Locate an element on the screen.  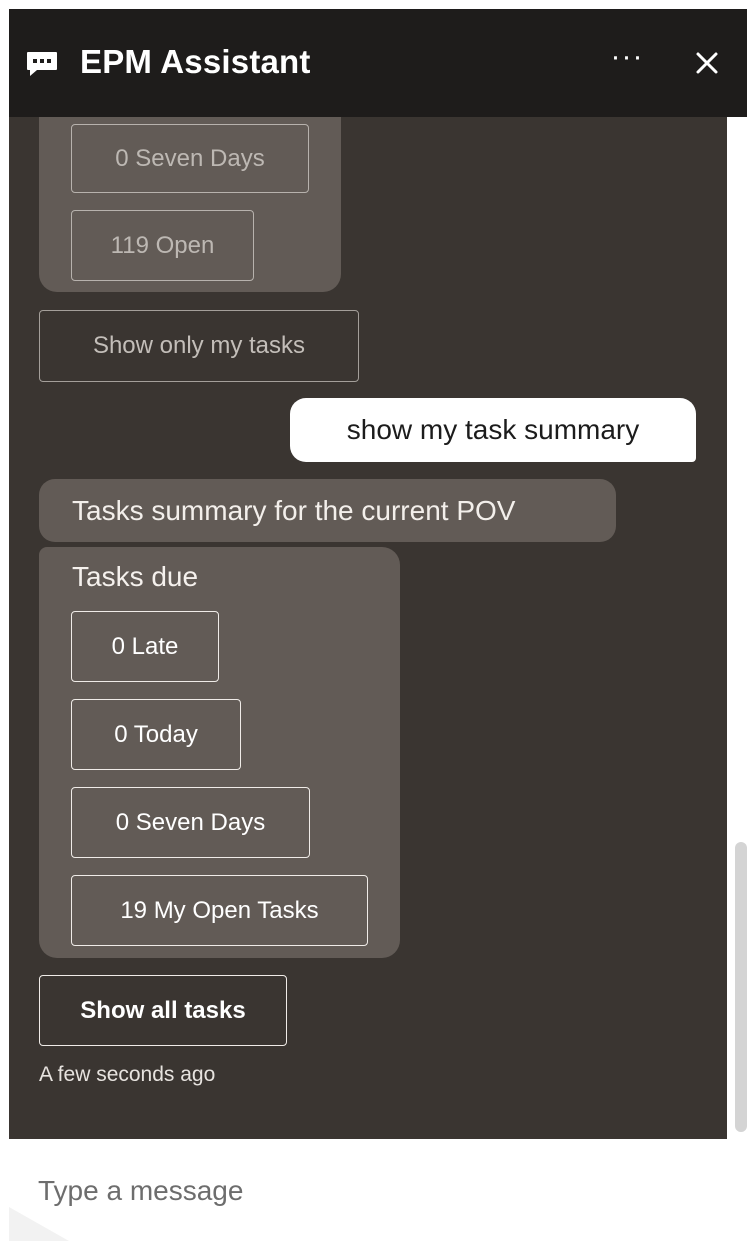
message-timestamp: A few seconds ago is located at coordinates (127, 1074).